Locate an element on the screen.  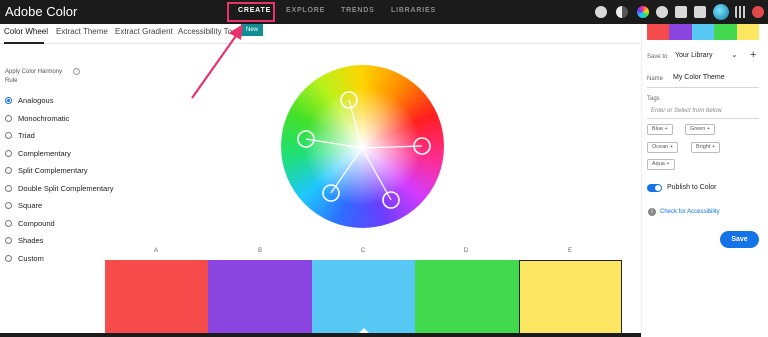
mini-swatch-c is located at coordinates (703, 32).